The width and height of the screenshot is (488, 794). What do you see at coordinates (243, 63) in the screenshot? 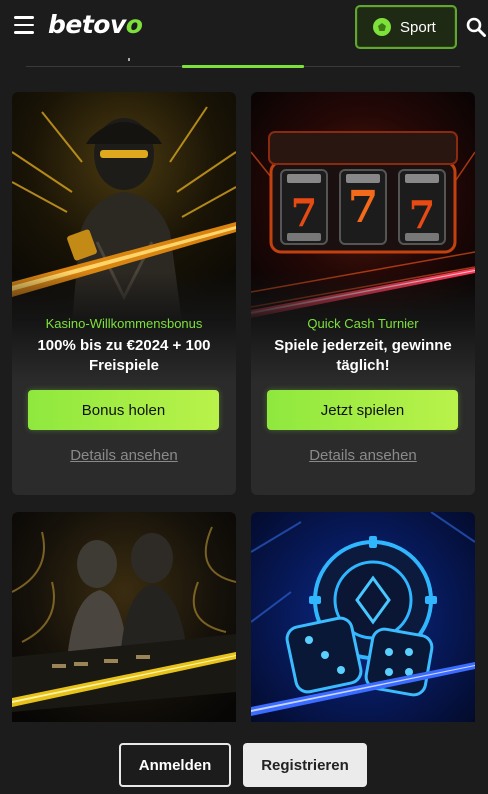
I see `category-tab-bar` at bounding box center [243, 63].